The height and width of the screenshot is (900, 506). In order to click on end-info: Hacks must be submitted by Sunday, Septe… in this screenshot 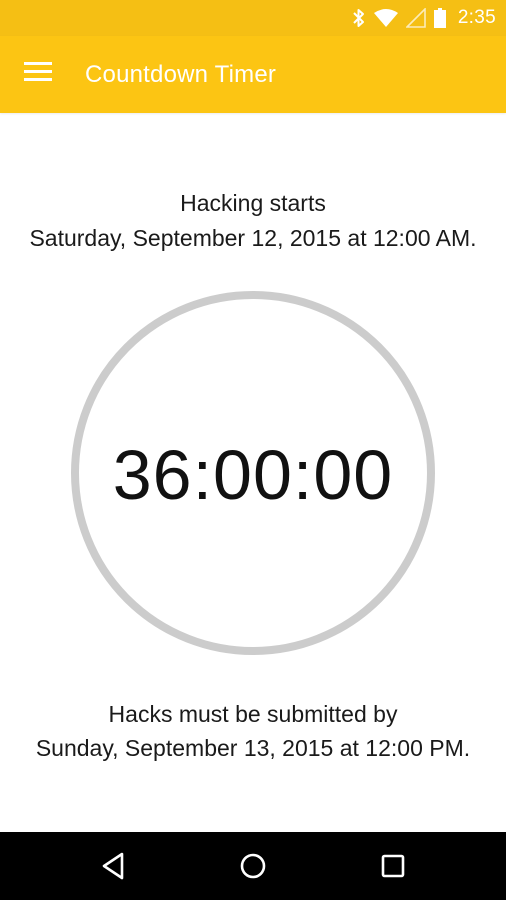, I will do `click(253, 731)`.